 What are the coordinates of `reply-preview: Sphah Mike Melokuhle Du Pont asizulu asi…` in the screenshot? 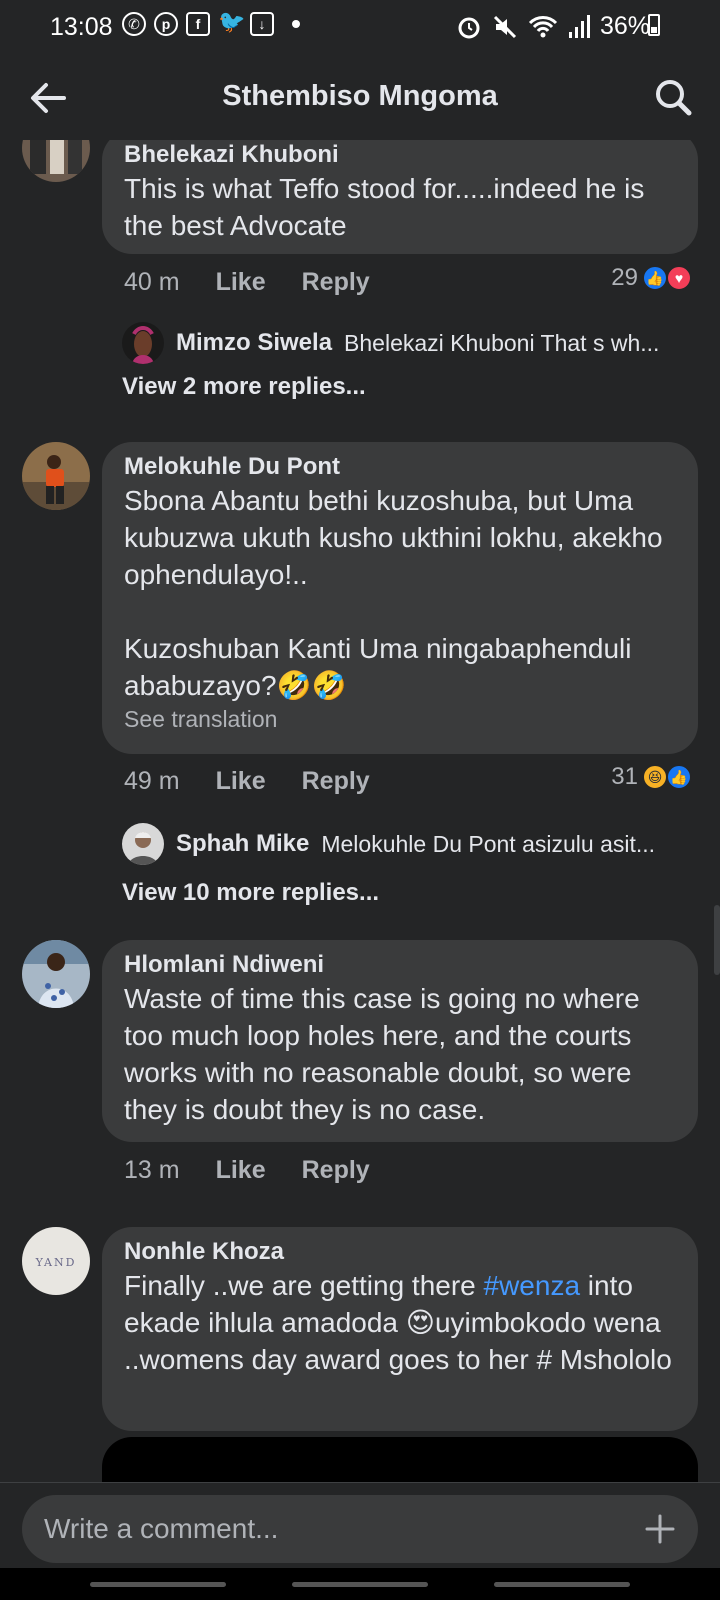 It's located at (407, 844).